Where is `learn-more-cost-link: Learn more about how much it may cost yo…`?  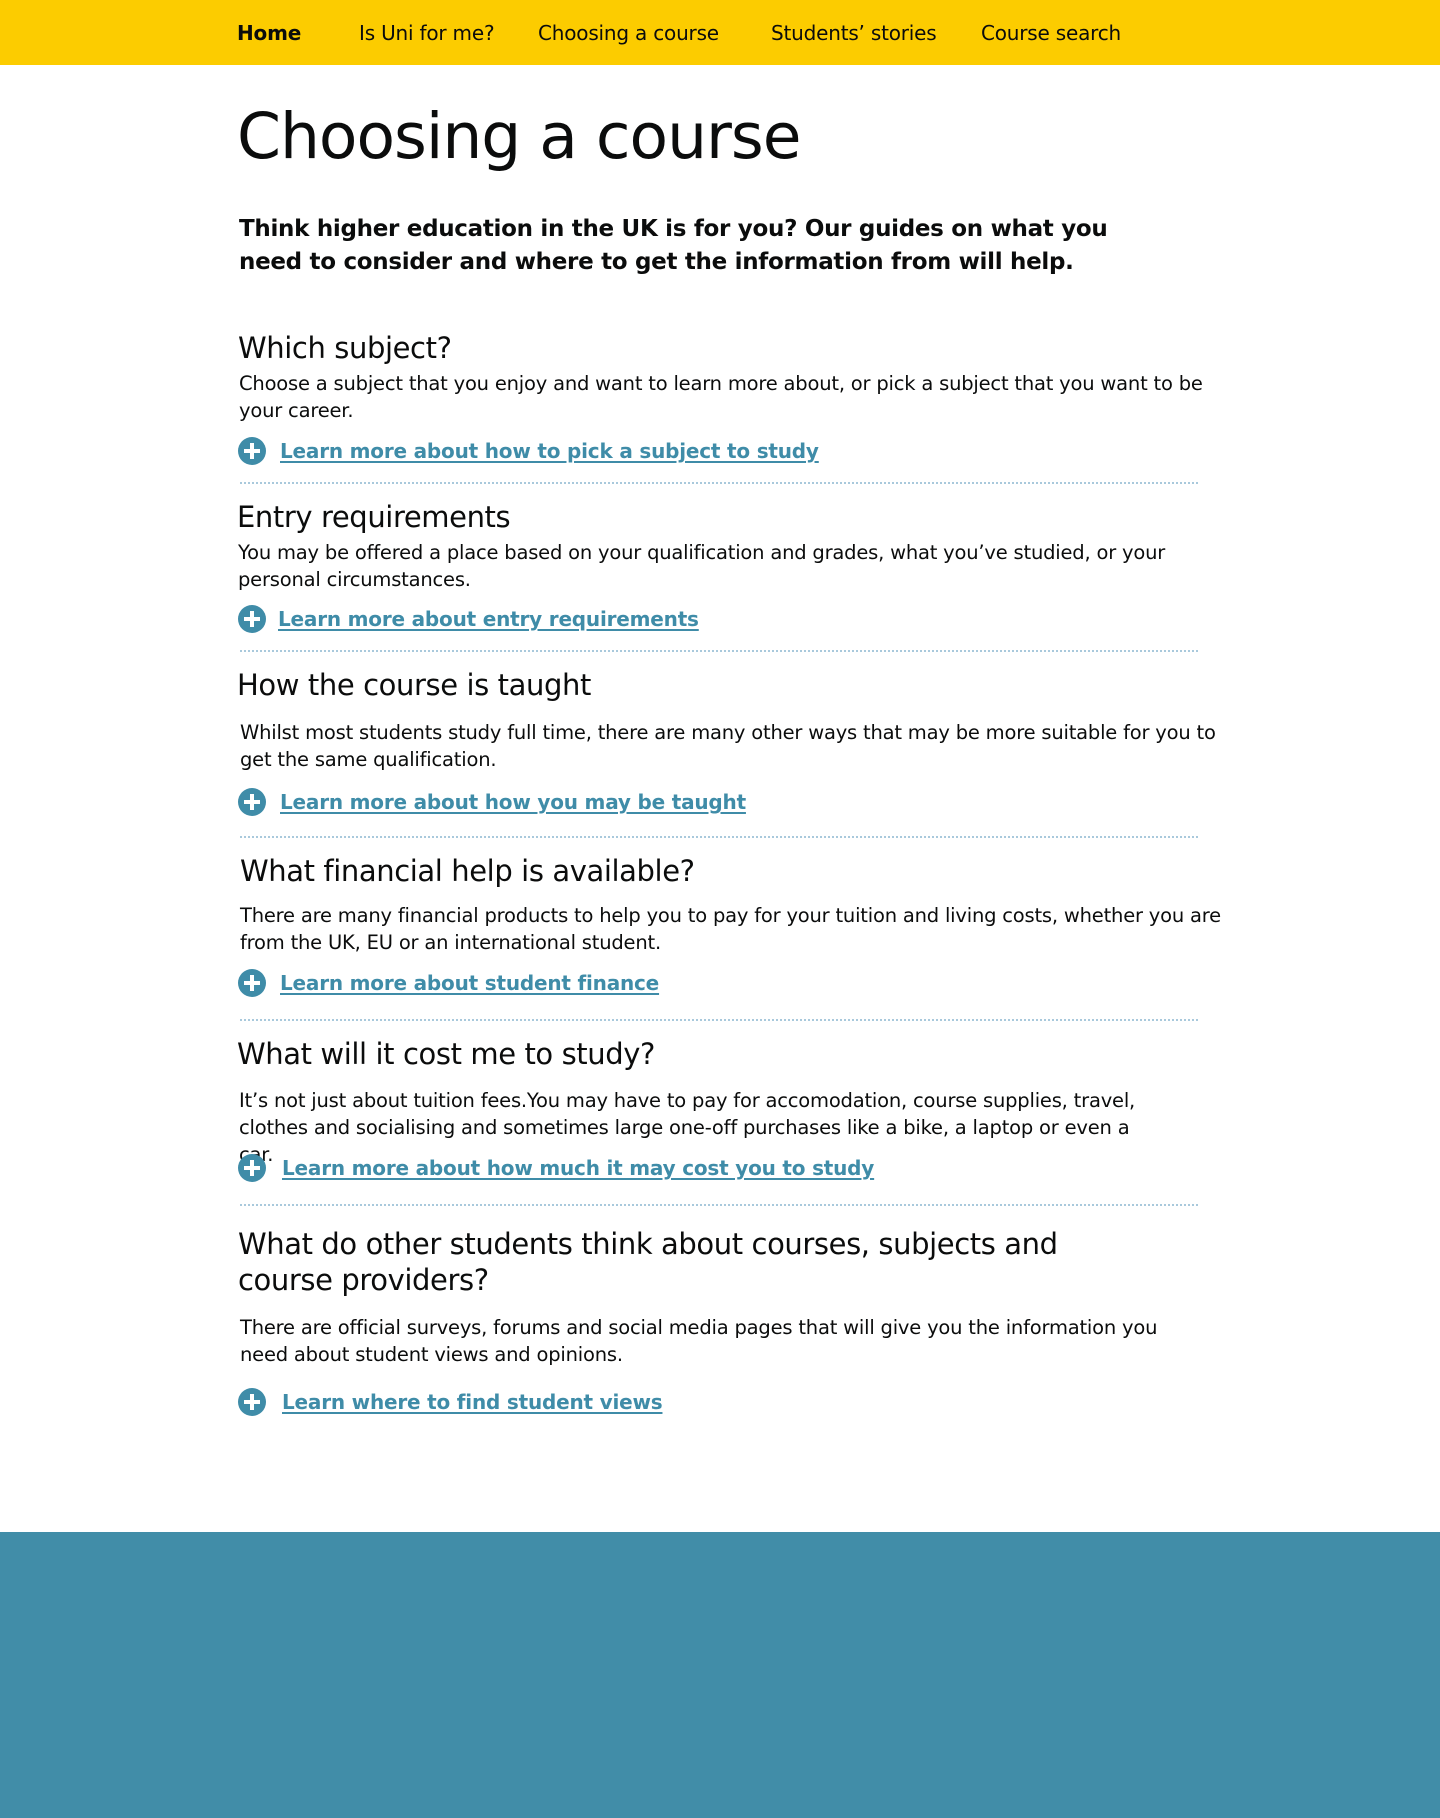
learn-more-cost-link: Learn more about how much it may cost yo… is located at coordinates (578, 1168).